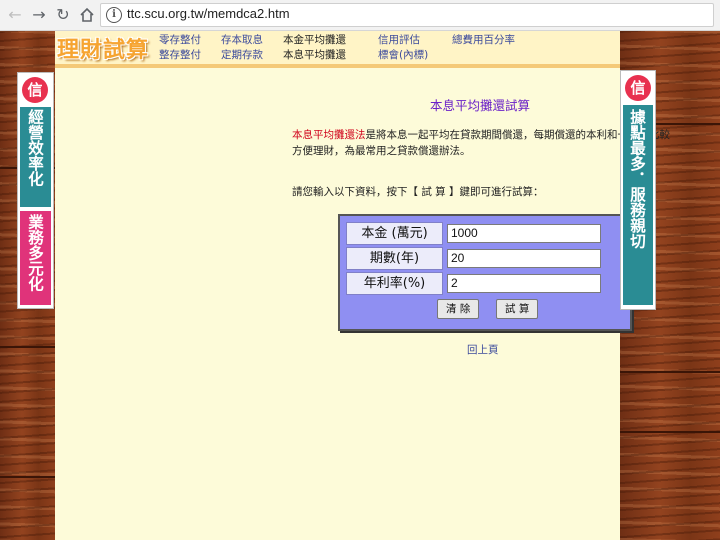 The height and width of the screenshot is (540, 720). Describe the element at coordinates (15, 15) in the screenshot. I see `back-arrow-icon: ←` at that location.